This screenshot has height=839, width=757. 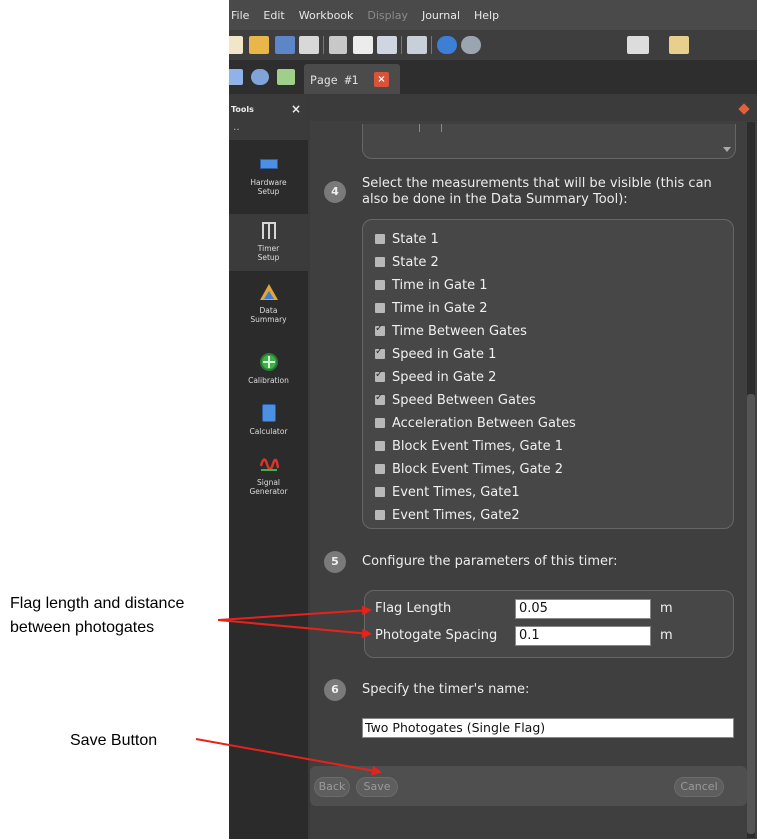 What do you see at coordinates (528, 786) in the screenshot?
I see `wizard-button-bar: Back Save Cancel` at bounding box center [528, 786].